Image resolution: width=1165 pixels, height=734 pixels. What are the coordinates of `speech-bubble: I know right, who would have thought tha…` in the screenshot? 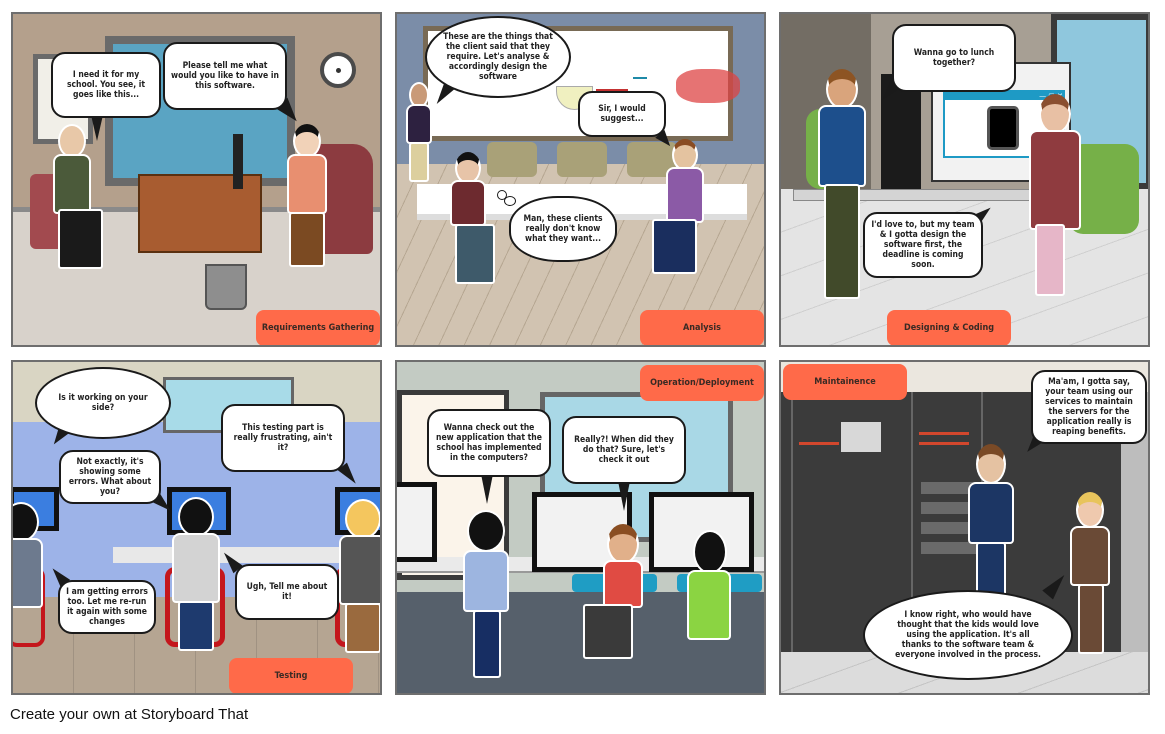 It's located at (968, 635).